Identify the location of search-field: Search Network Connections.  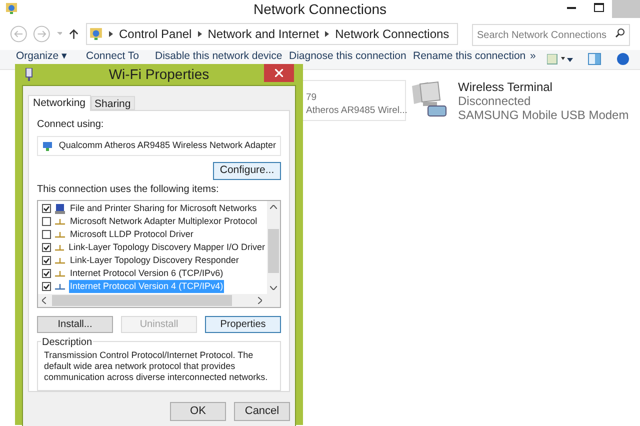
(551, 35).